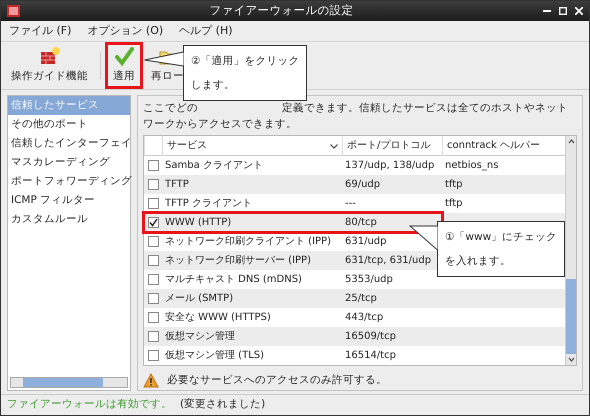  What do you see at coordinates (124, 56) in the screenshot?
I see `check-icon` at bounding box center [124, 56].